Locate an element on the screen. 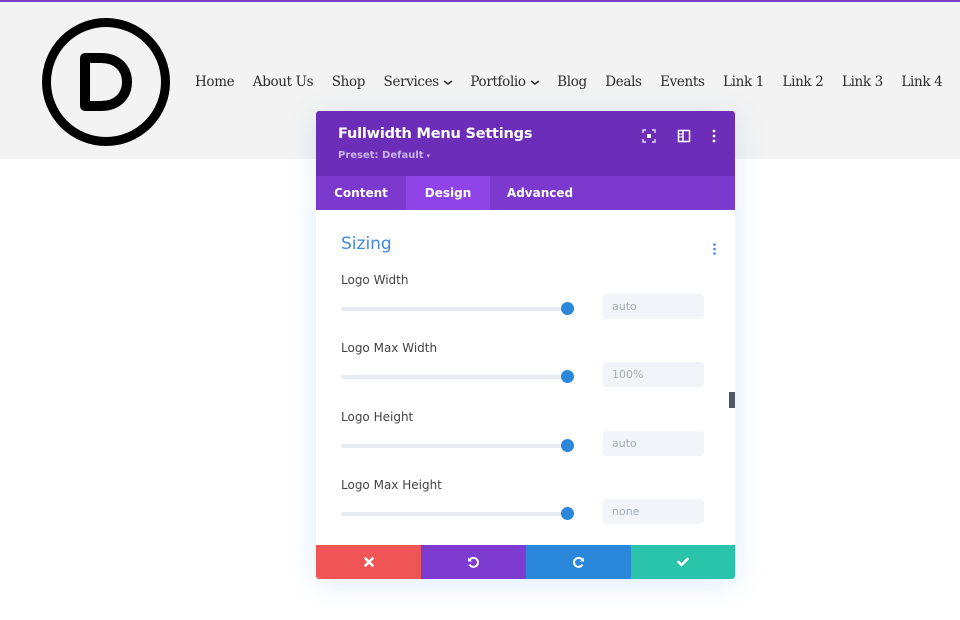 The width and height of the screenshot is (960, 620). close-icon is located at coordinates (368, 562).